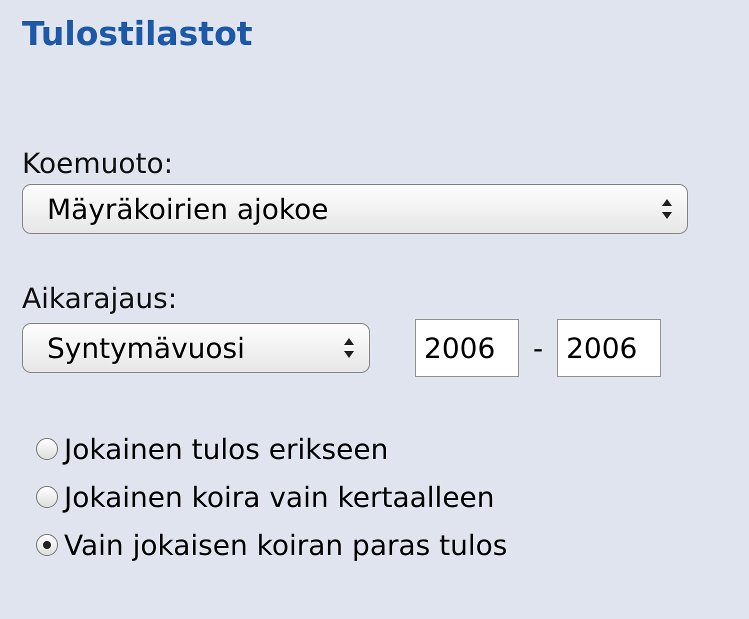 Image resolution: width=749 pixels, height=619 pixels. Describe the element at coordinates (286, 545) in the screenshot. I see `radio-label: Vain jokaisen koiran paras tulos` at that location.